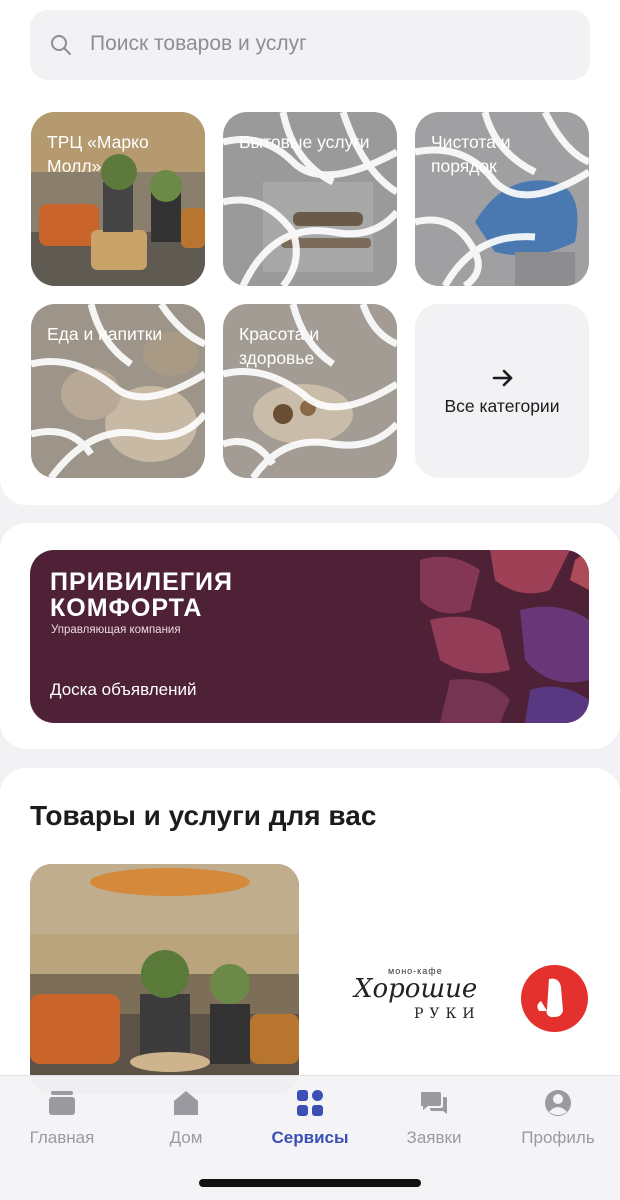 This screenshot has height=1200, width=620. I want to click on arrow-right-icon, so click(502, 378).